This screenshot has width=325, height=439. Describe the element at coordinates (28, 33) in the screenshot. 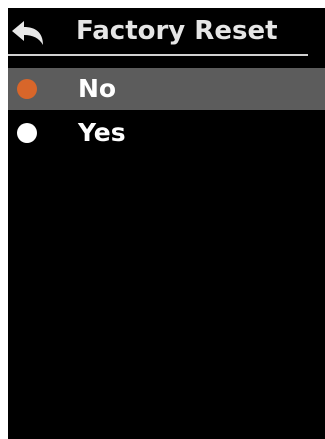

I see `back-arrow-icon` at that location.